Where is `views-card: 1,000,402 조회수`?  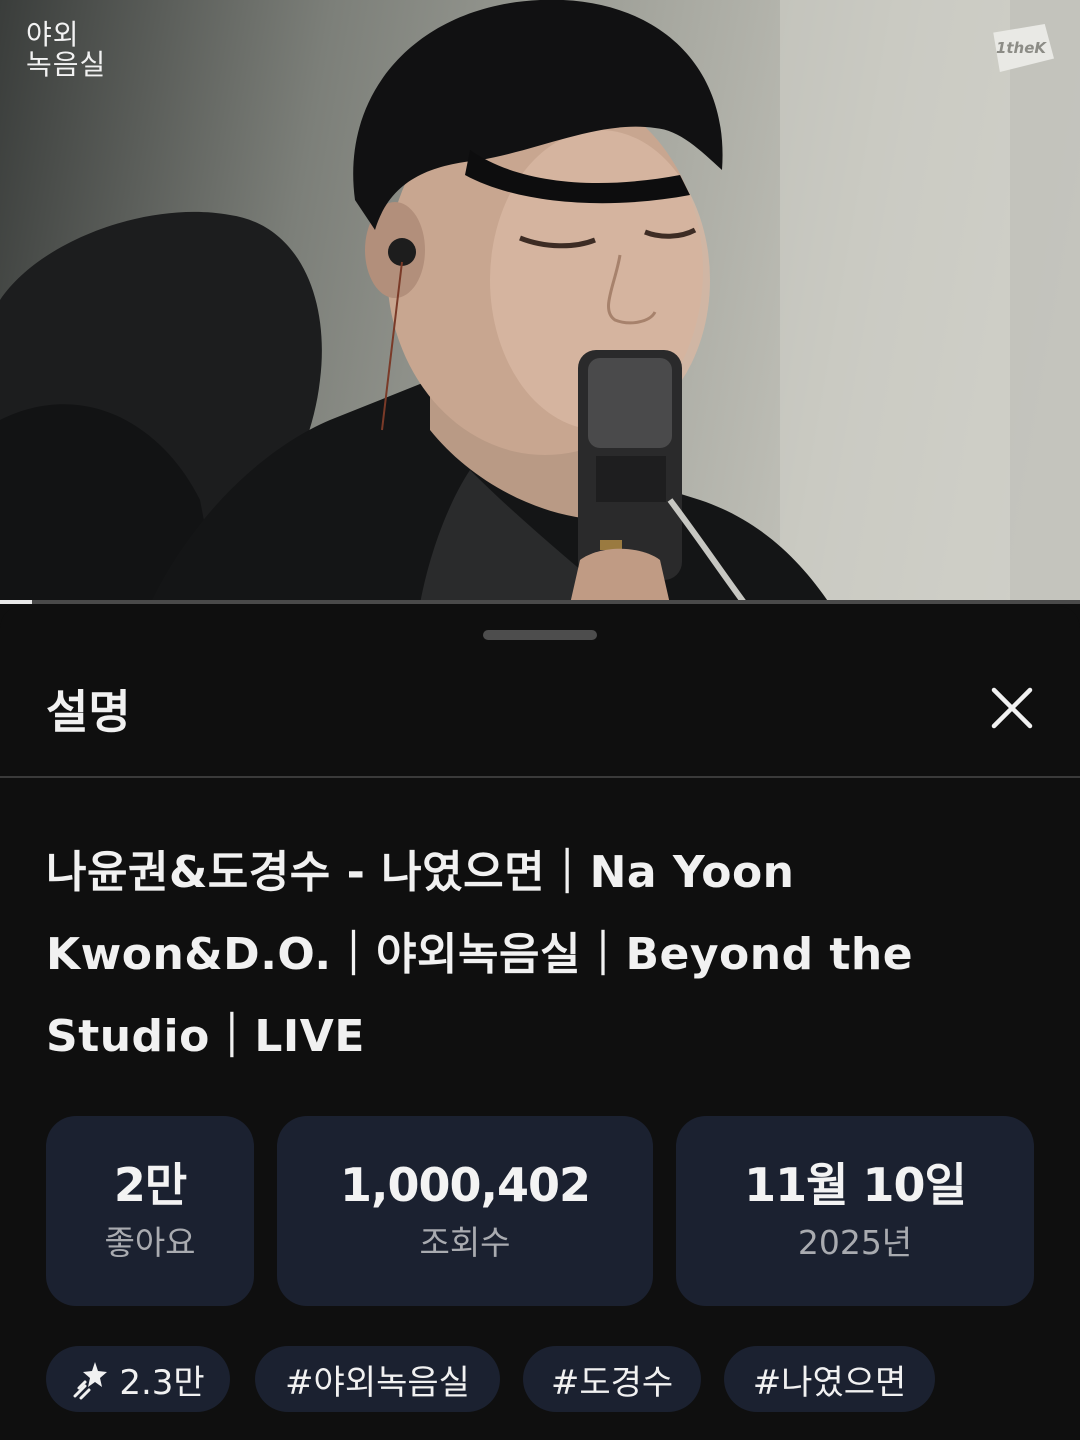 views-card: 1,000,402 조회수 is located at coordinates (465, 1211).